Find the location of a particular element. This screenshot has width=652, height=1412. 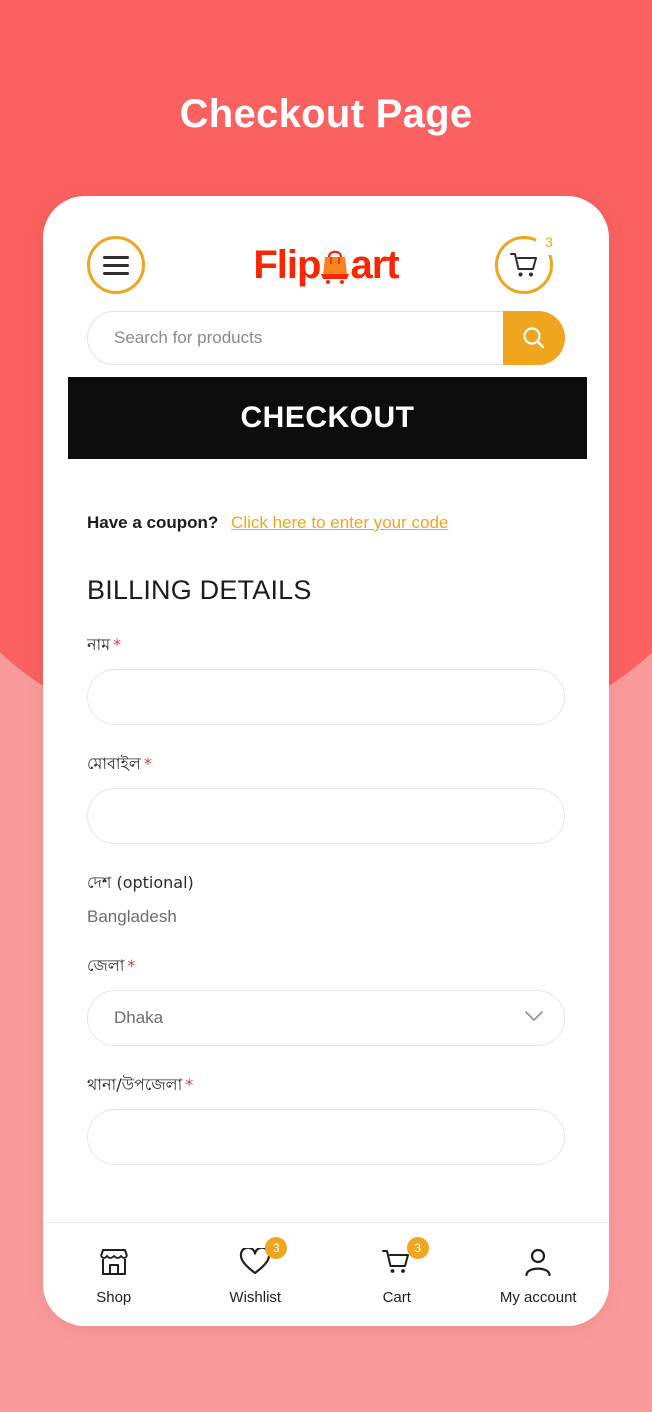

search-icon is located at coordinates (534, 338).